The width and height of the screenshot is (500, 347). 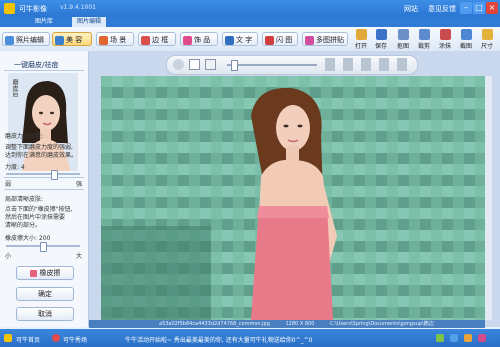 What do you see at coordinates (234, 65) in the screenshot?
I see `zoom-slider-handle` at bounding box center [234, 65].